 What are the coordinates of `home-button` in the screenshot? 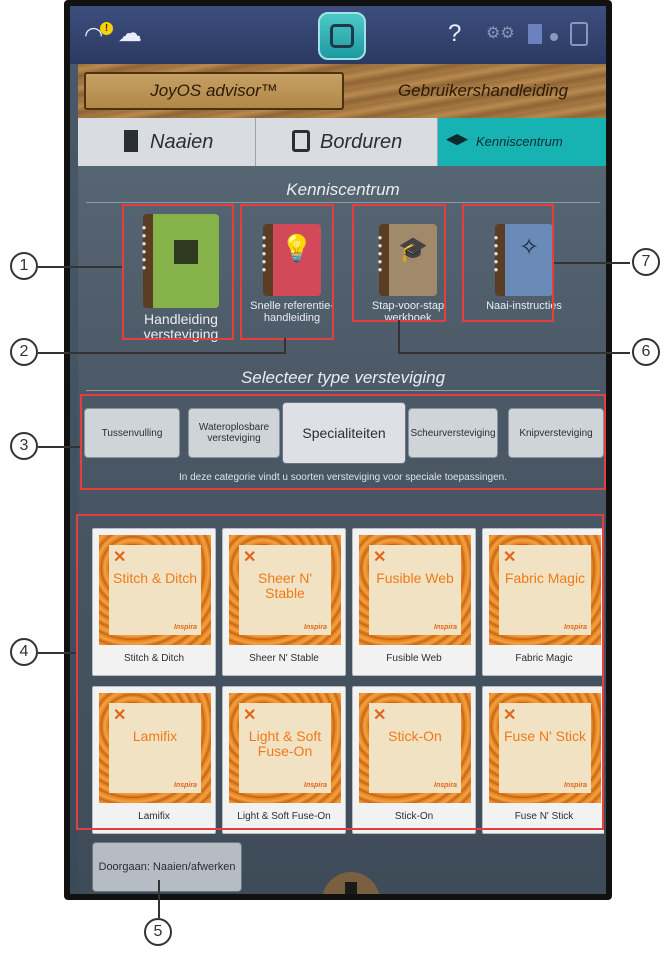 It's located at (342, 36).